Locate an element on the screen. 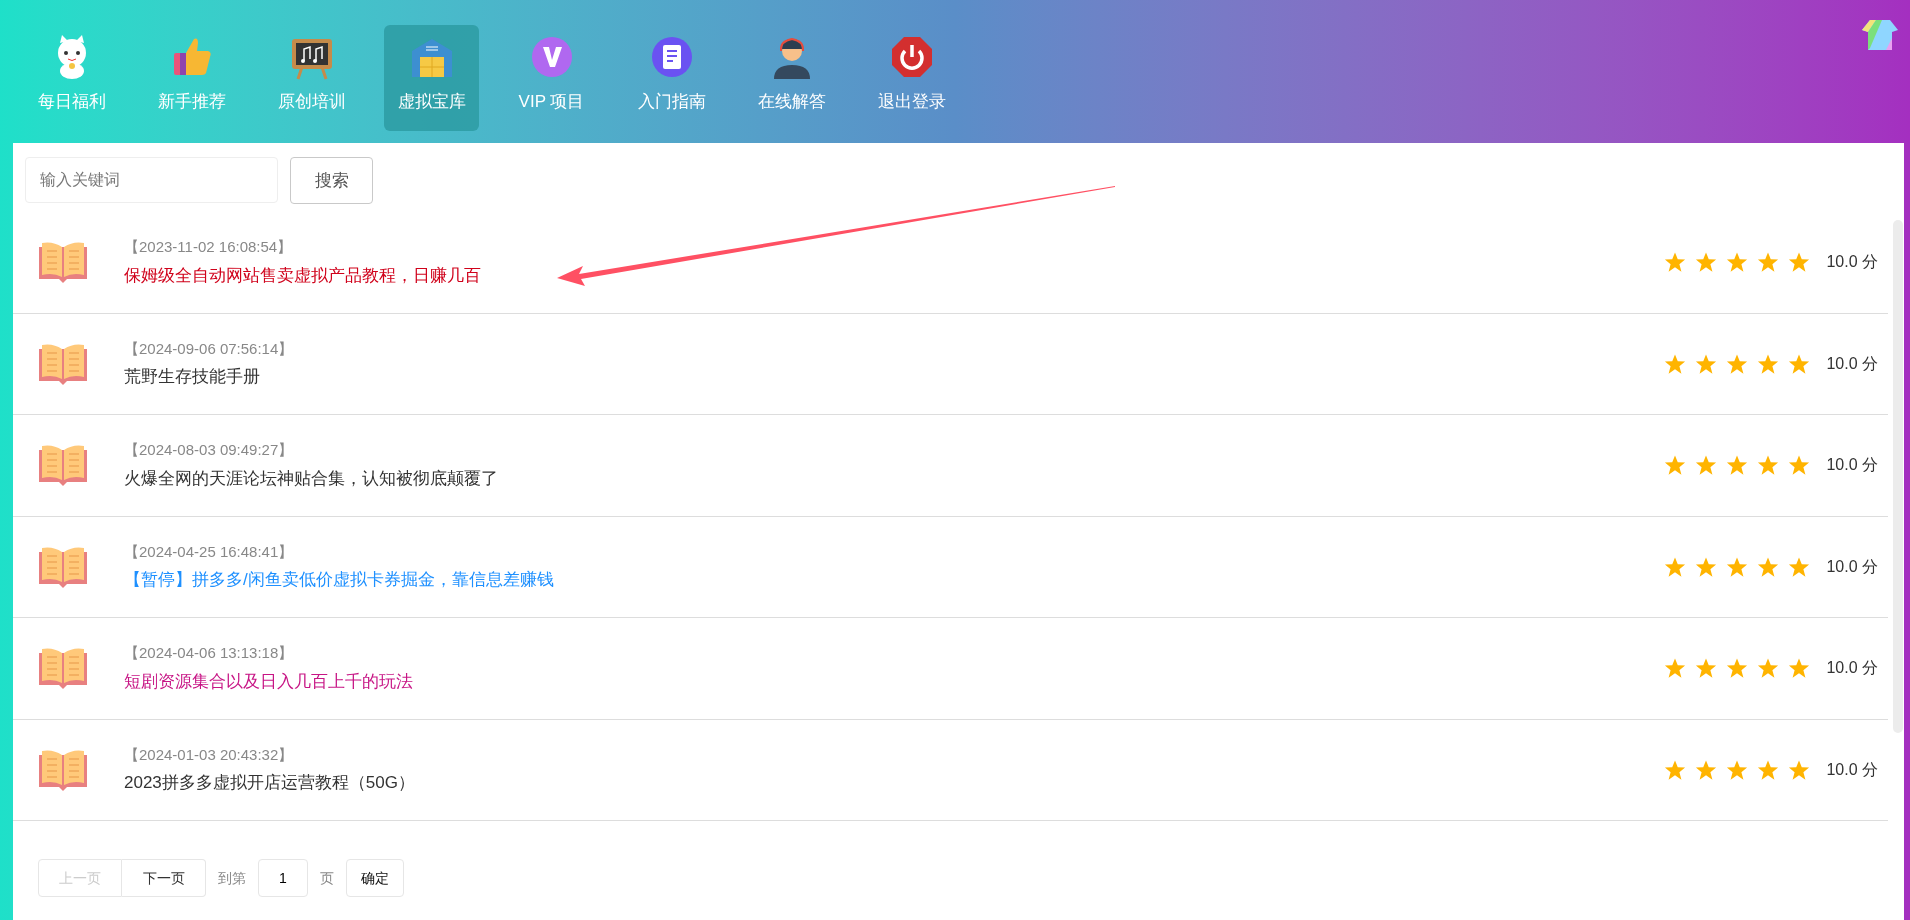 The image size is (1910, 920). item-title-link: 保姆级全自动网站售卖虚拟产品教程，日赚几百 is located at coordinates (302, 275).